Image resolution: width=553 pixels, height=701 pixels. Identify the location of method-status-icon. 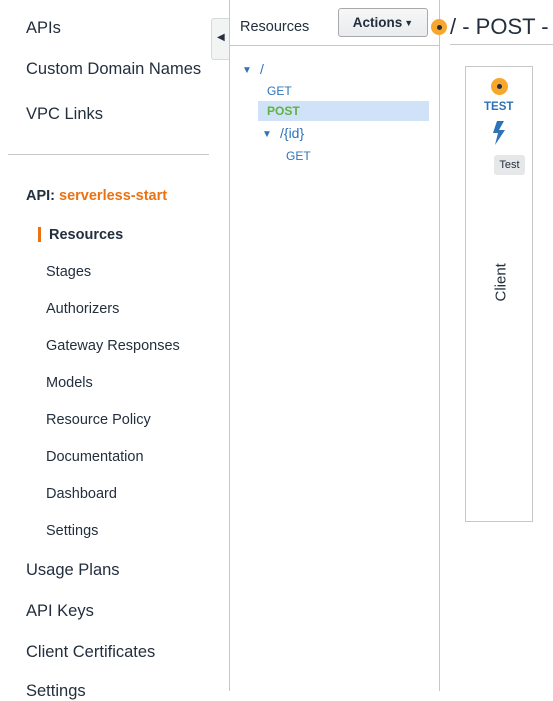
(439, 27).